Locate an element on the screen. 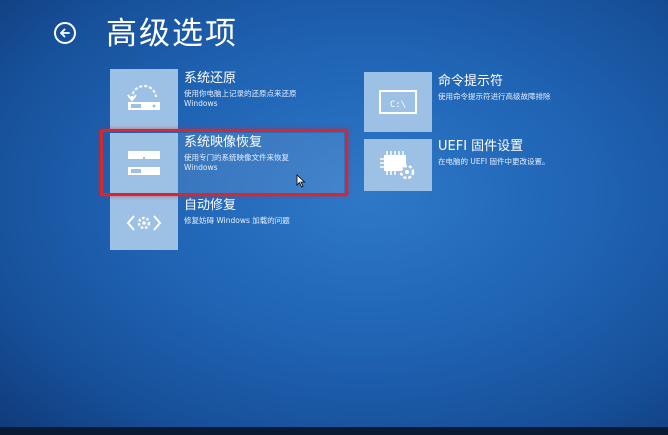  option-command-prompt: C:\ 命令提示符 使用命令提示符进行高级故障排除 is located at coordinates (484, 102).